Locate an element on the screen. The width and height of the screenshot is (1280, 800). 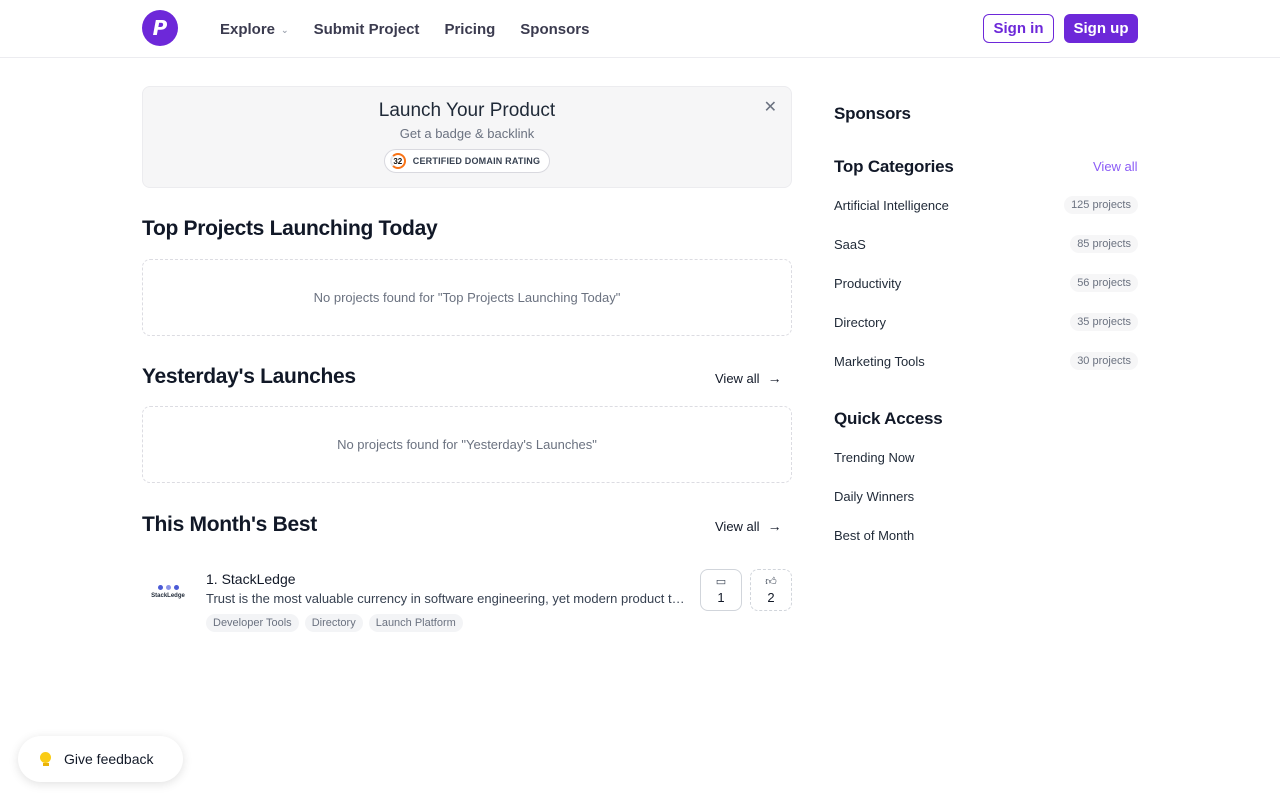
comments-button: ▭ 1 is located at coordinates (721, 590).